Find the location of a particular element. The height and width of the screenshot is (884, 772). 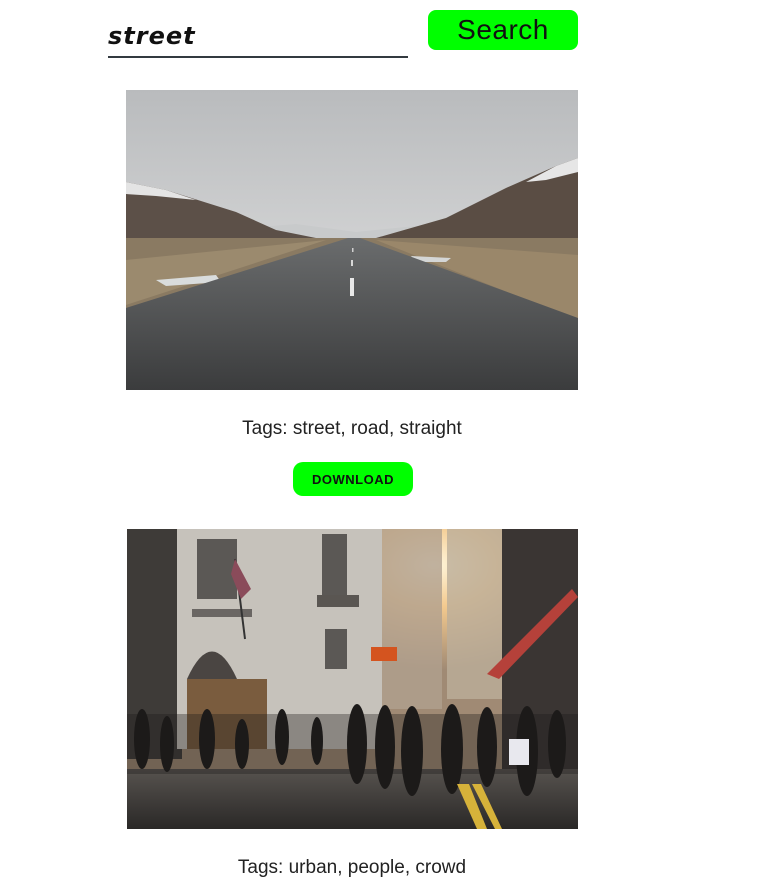

result-tags: Tags: urban, people, crowd is located at coordinates (352, 867).